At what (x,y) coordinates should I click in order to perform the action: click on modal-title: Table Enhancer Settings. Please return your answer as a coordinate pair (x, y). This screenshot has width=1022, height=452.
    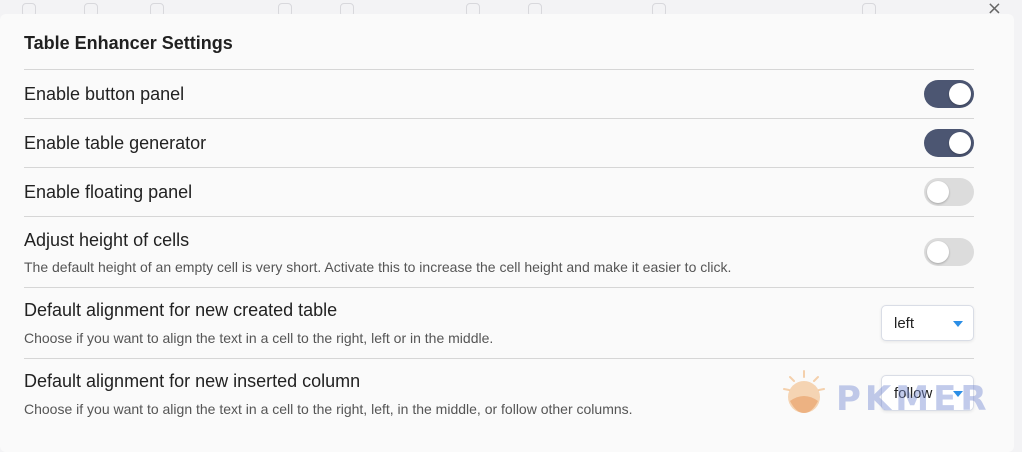
    Looking at the image, I should click on (128, 43).